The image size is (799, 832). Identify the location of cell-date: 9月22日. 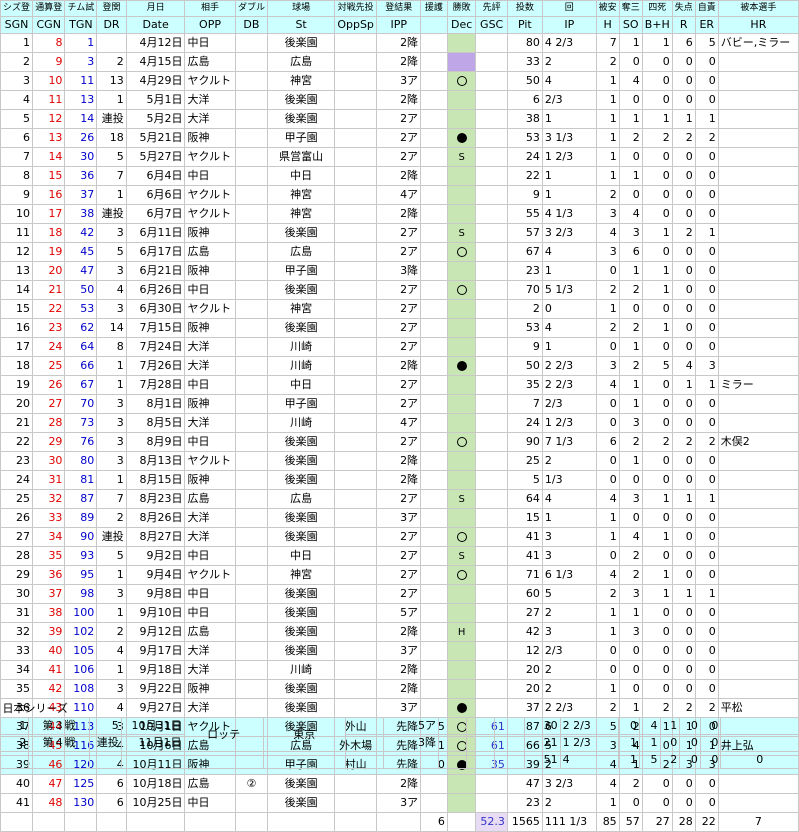
(155, 689).